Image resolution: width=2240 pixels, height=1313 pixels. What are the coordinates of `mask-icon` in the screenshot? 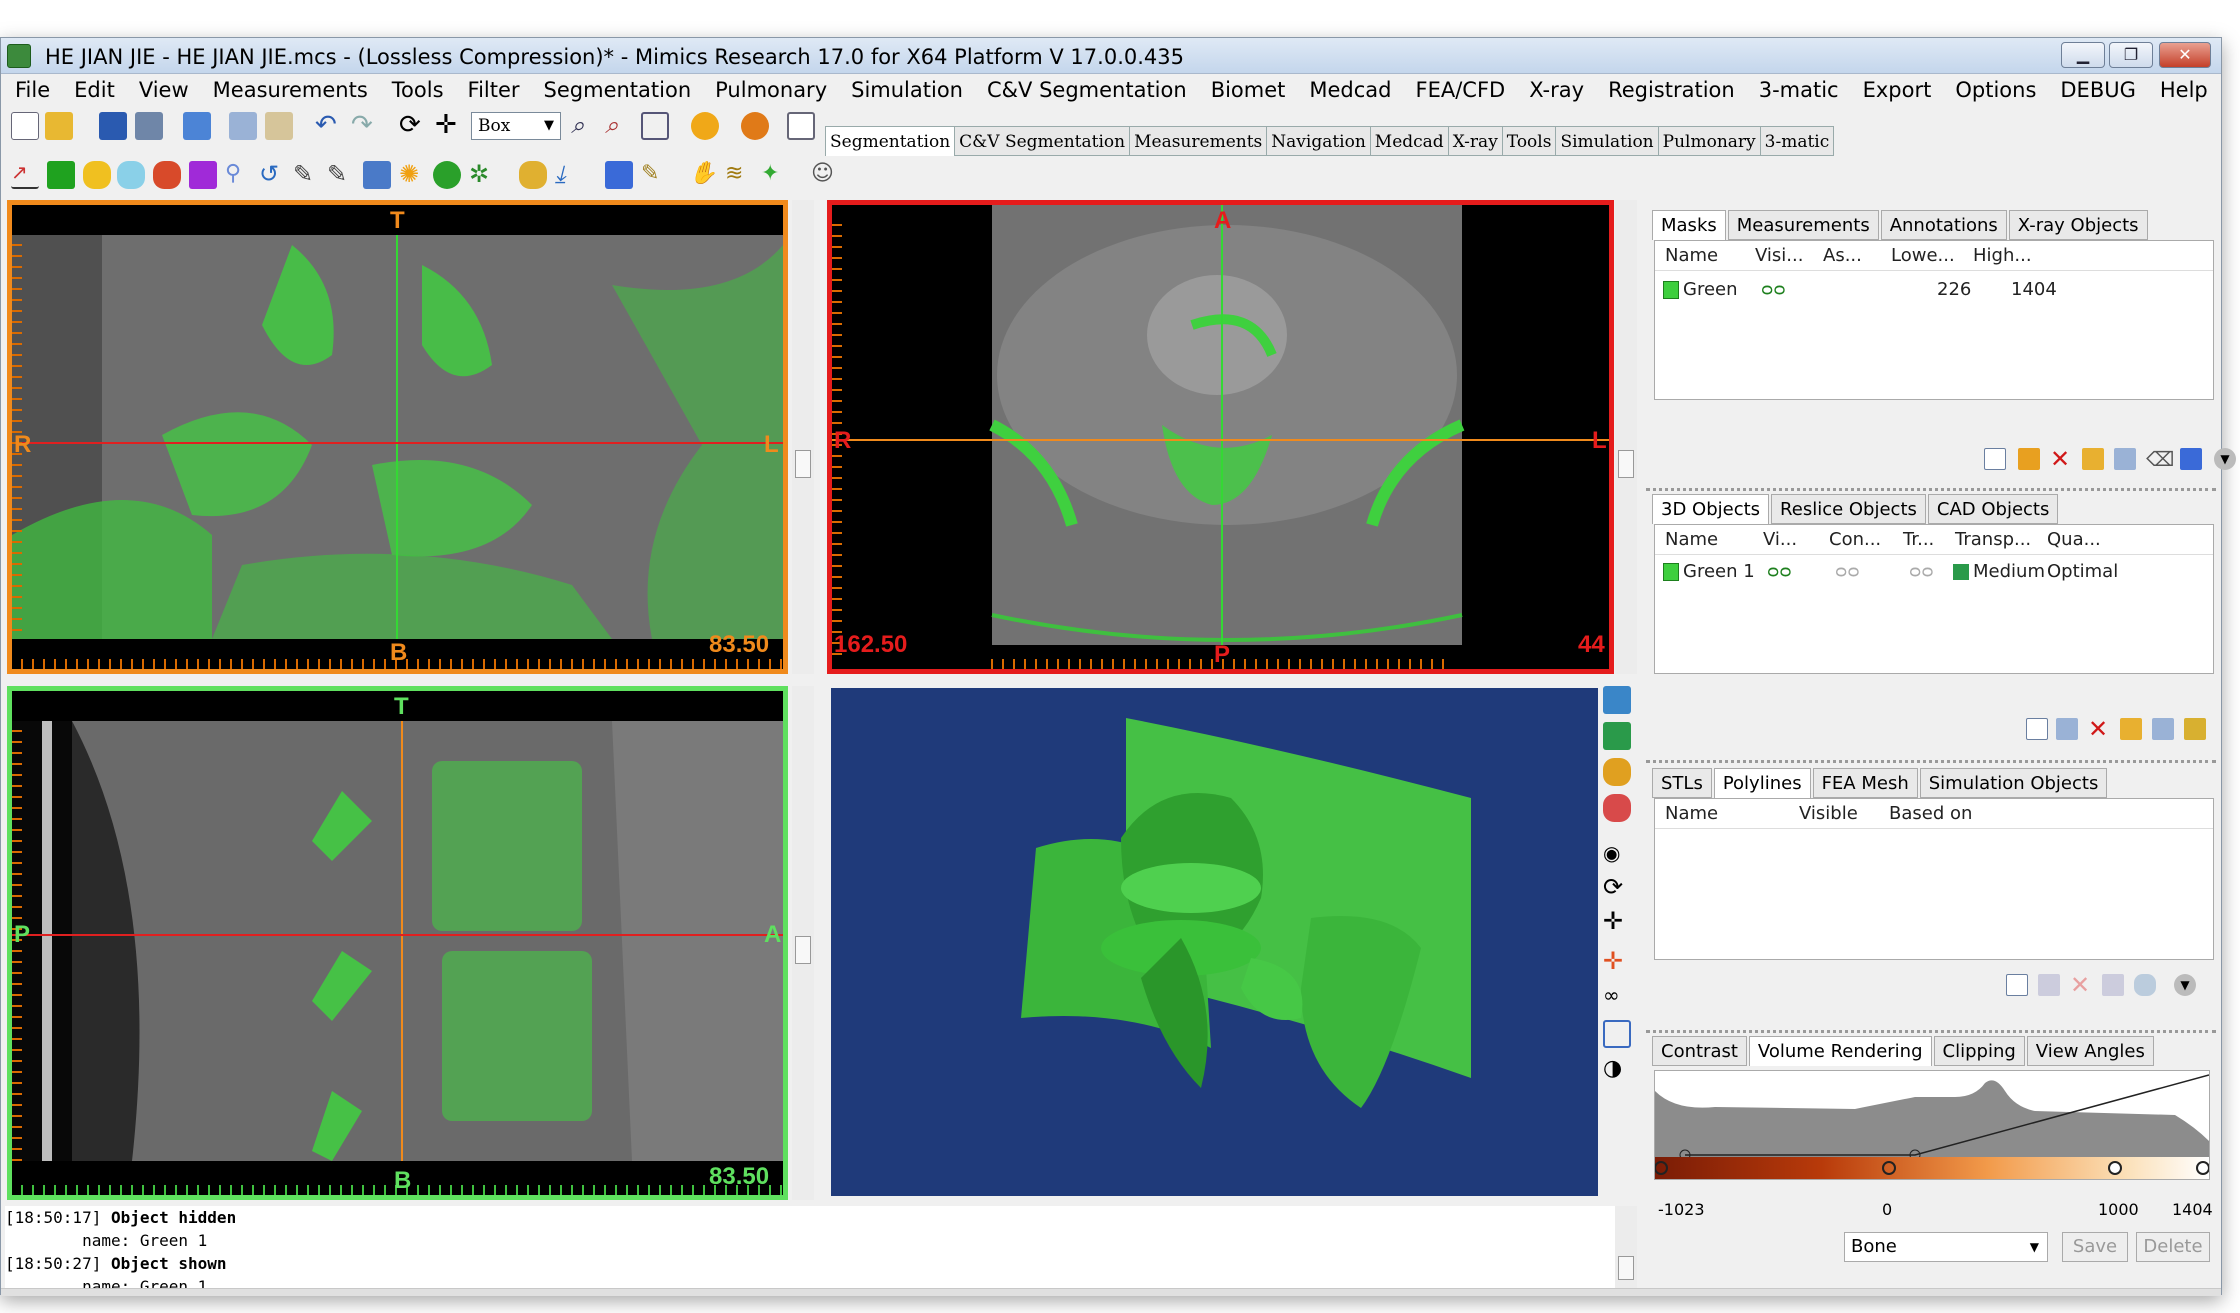 It's located at (203, 175).